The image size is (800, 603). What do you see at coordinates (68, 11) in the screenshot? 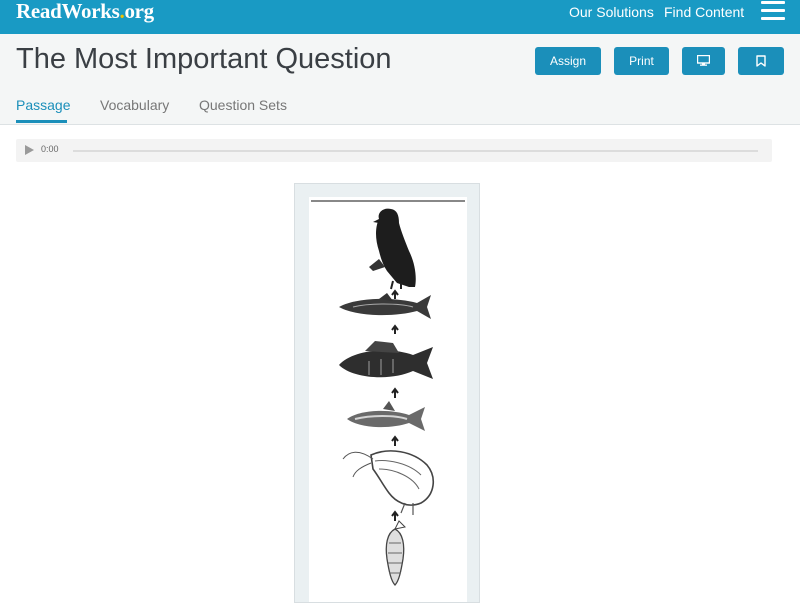
I see `logo-text: ReadWorks` at bounding box center [68, 11].